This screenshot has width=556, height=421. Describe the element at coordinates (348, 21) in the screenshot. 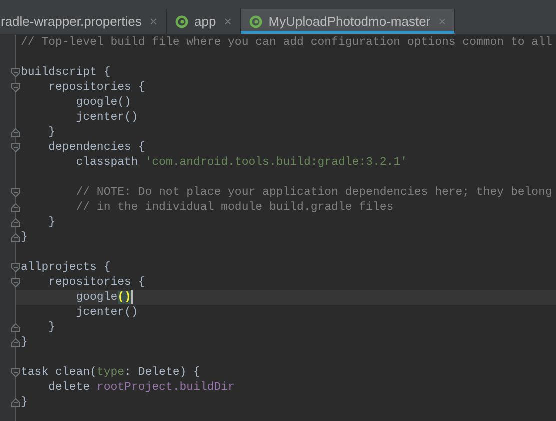

I see `editor-tab: MyUploadPhotodmo-master ×` at that location.